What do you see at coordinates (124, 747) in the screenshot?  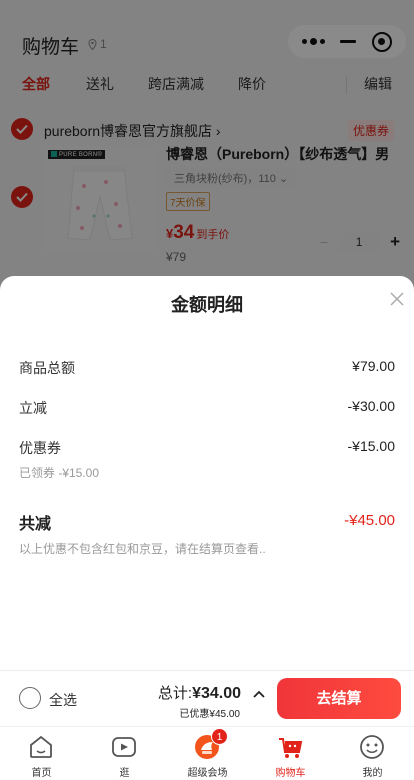 I see `play-icon` at bounding box center [124, 747].